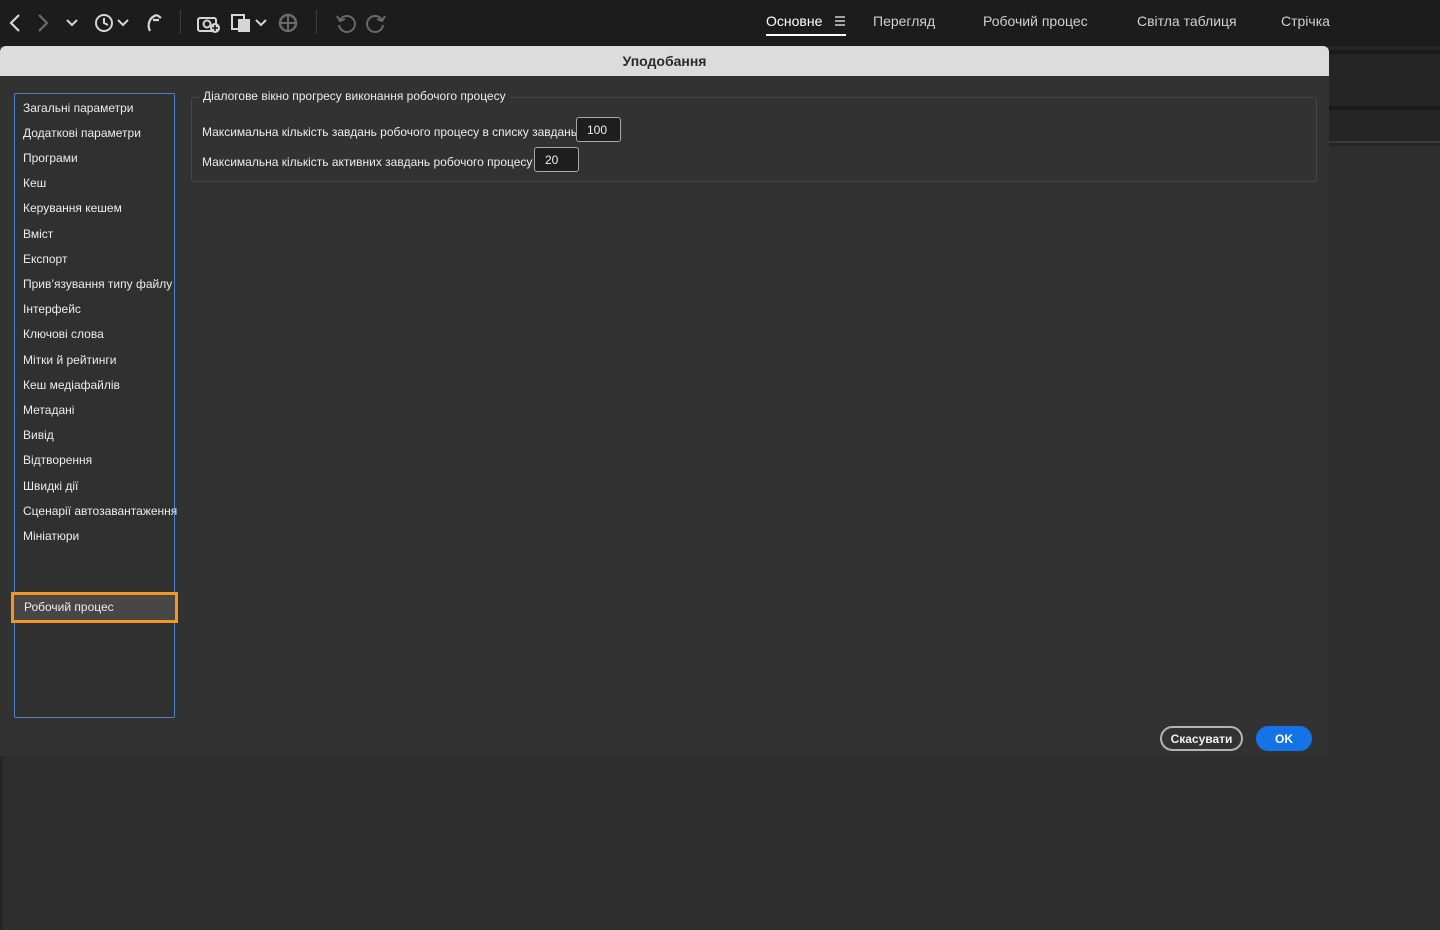 This screenshot has width=1440, height=930. Describe the element at coordinates (1305, 21) in the screenshot. I see `tab-filmstrip: Стрічка` at that location.